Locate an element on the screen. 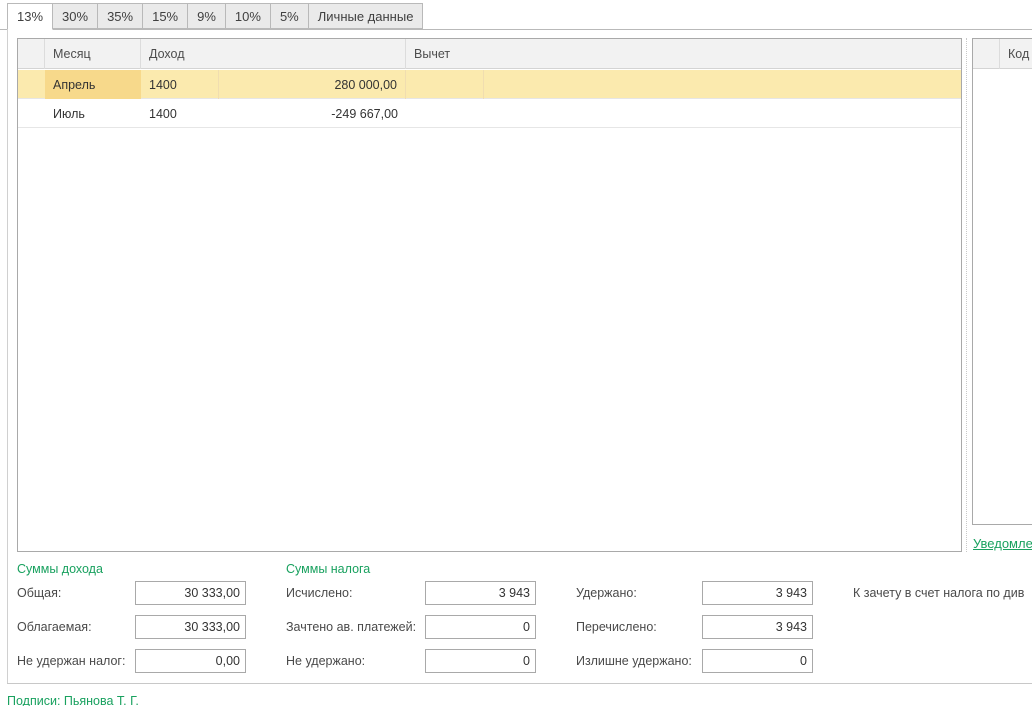  panel-splitter is located at coordinates (966, 295).